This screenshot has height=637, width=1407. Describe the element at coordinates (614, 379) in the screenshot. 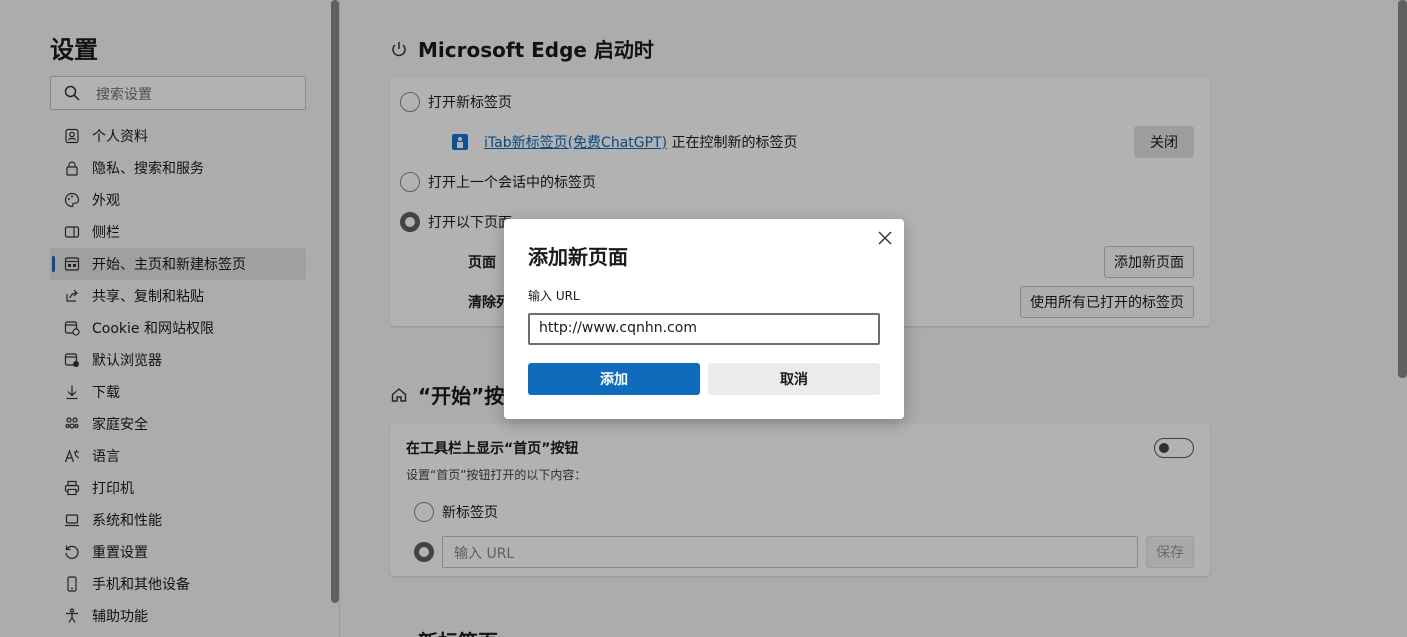

I see `add-button: 添加` at that location.